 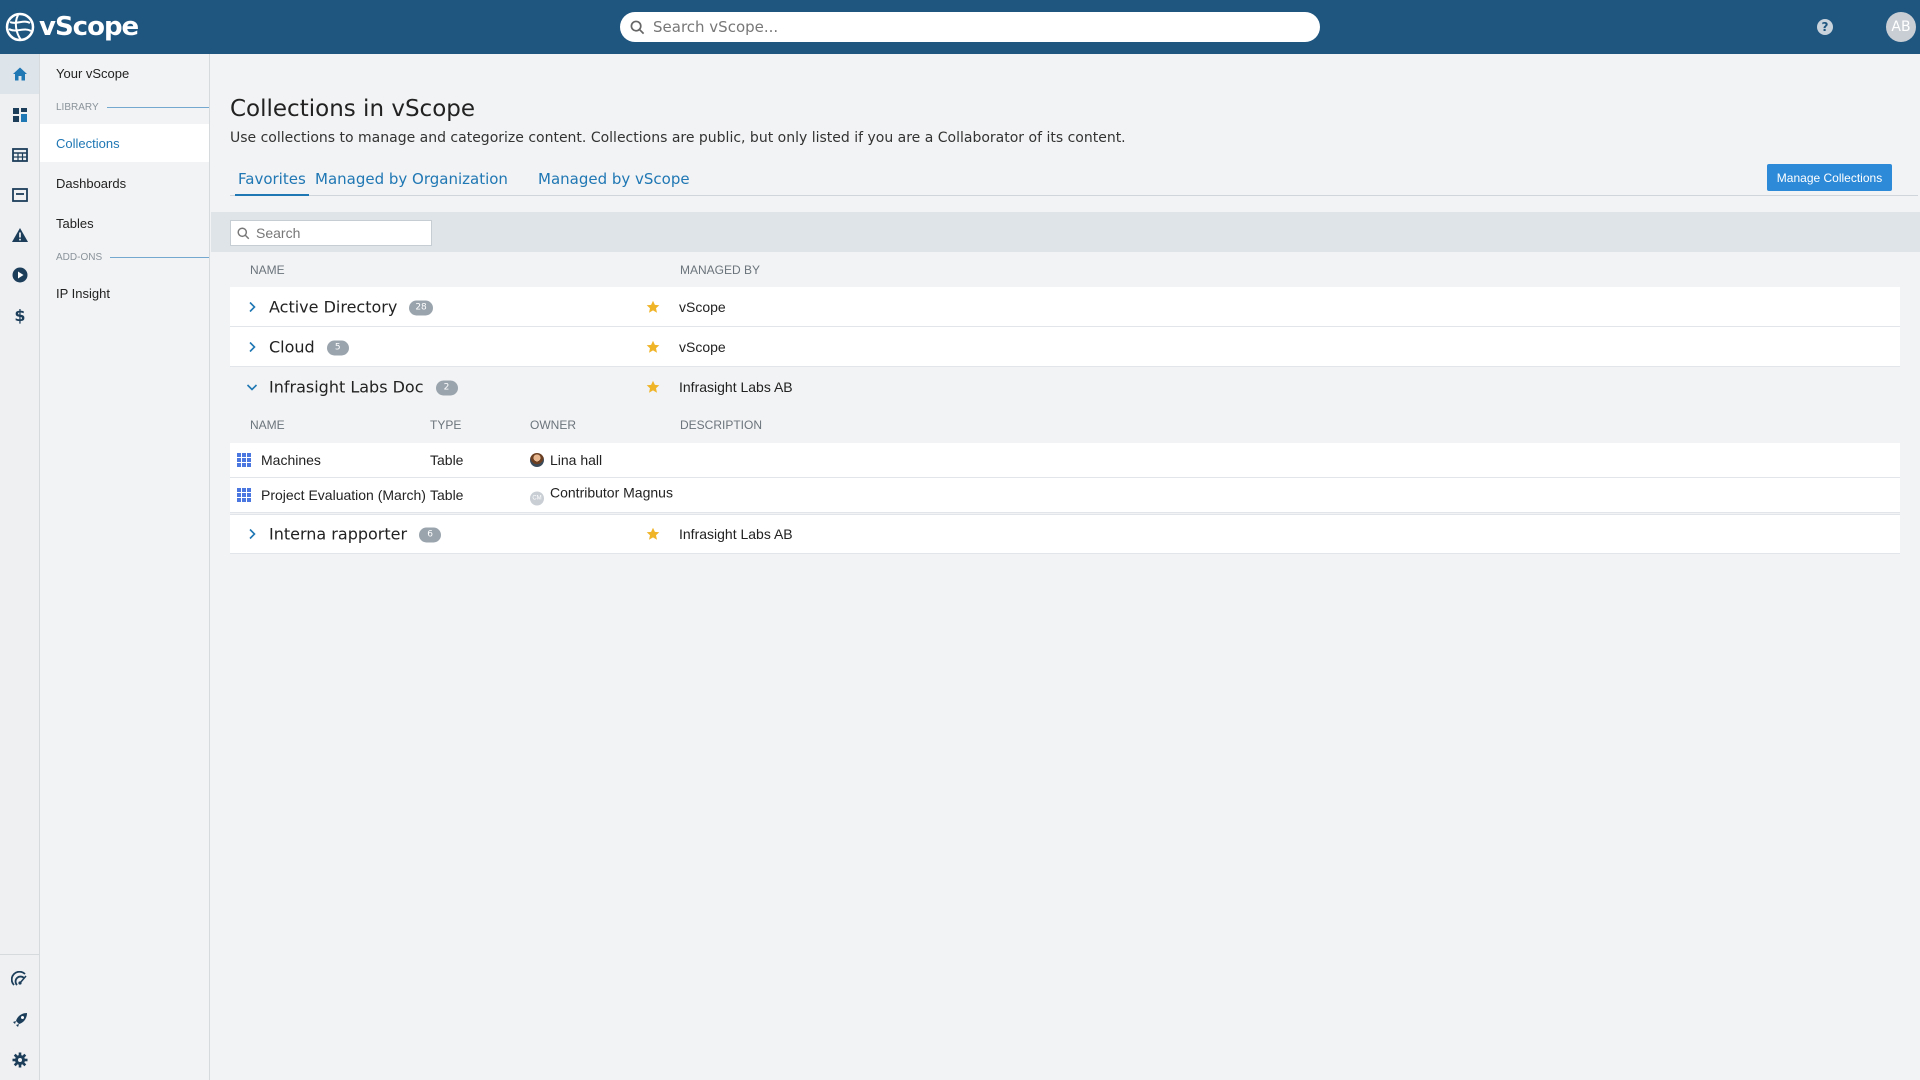 What do you see at coordinates (537, 498) in the screenshot?
I see `owner-avatar: CM` at bounding box center [537, 498].